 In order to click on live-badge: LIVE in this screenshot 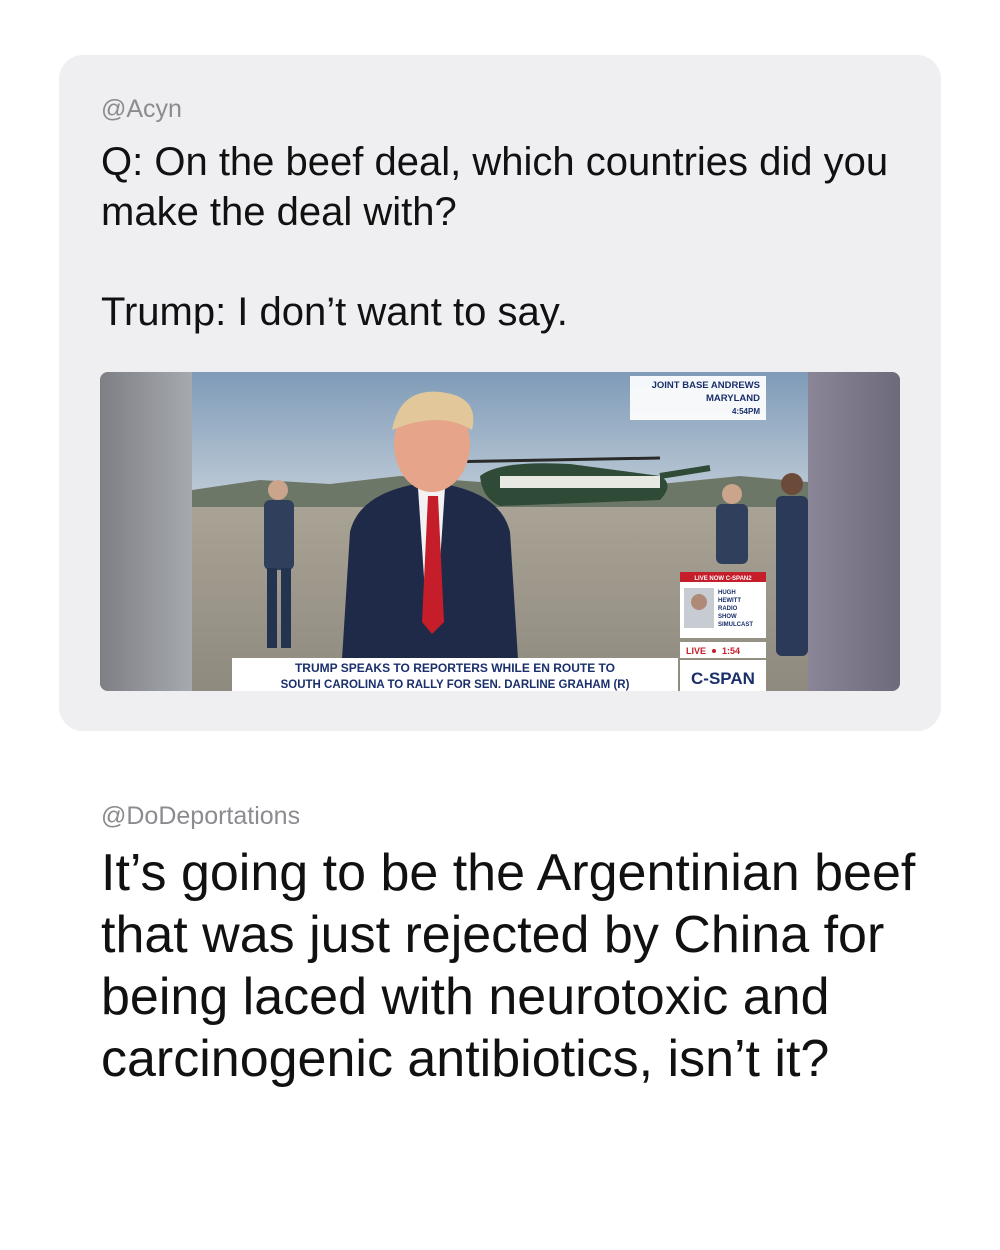, I will do `click(696, 651)`.